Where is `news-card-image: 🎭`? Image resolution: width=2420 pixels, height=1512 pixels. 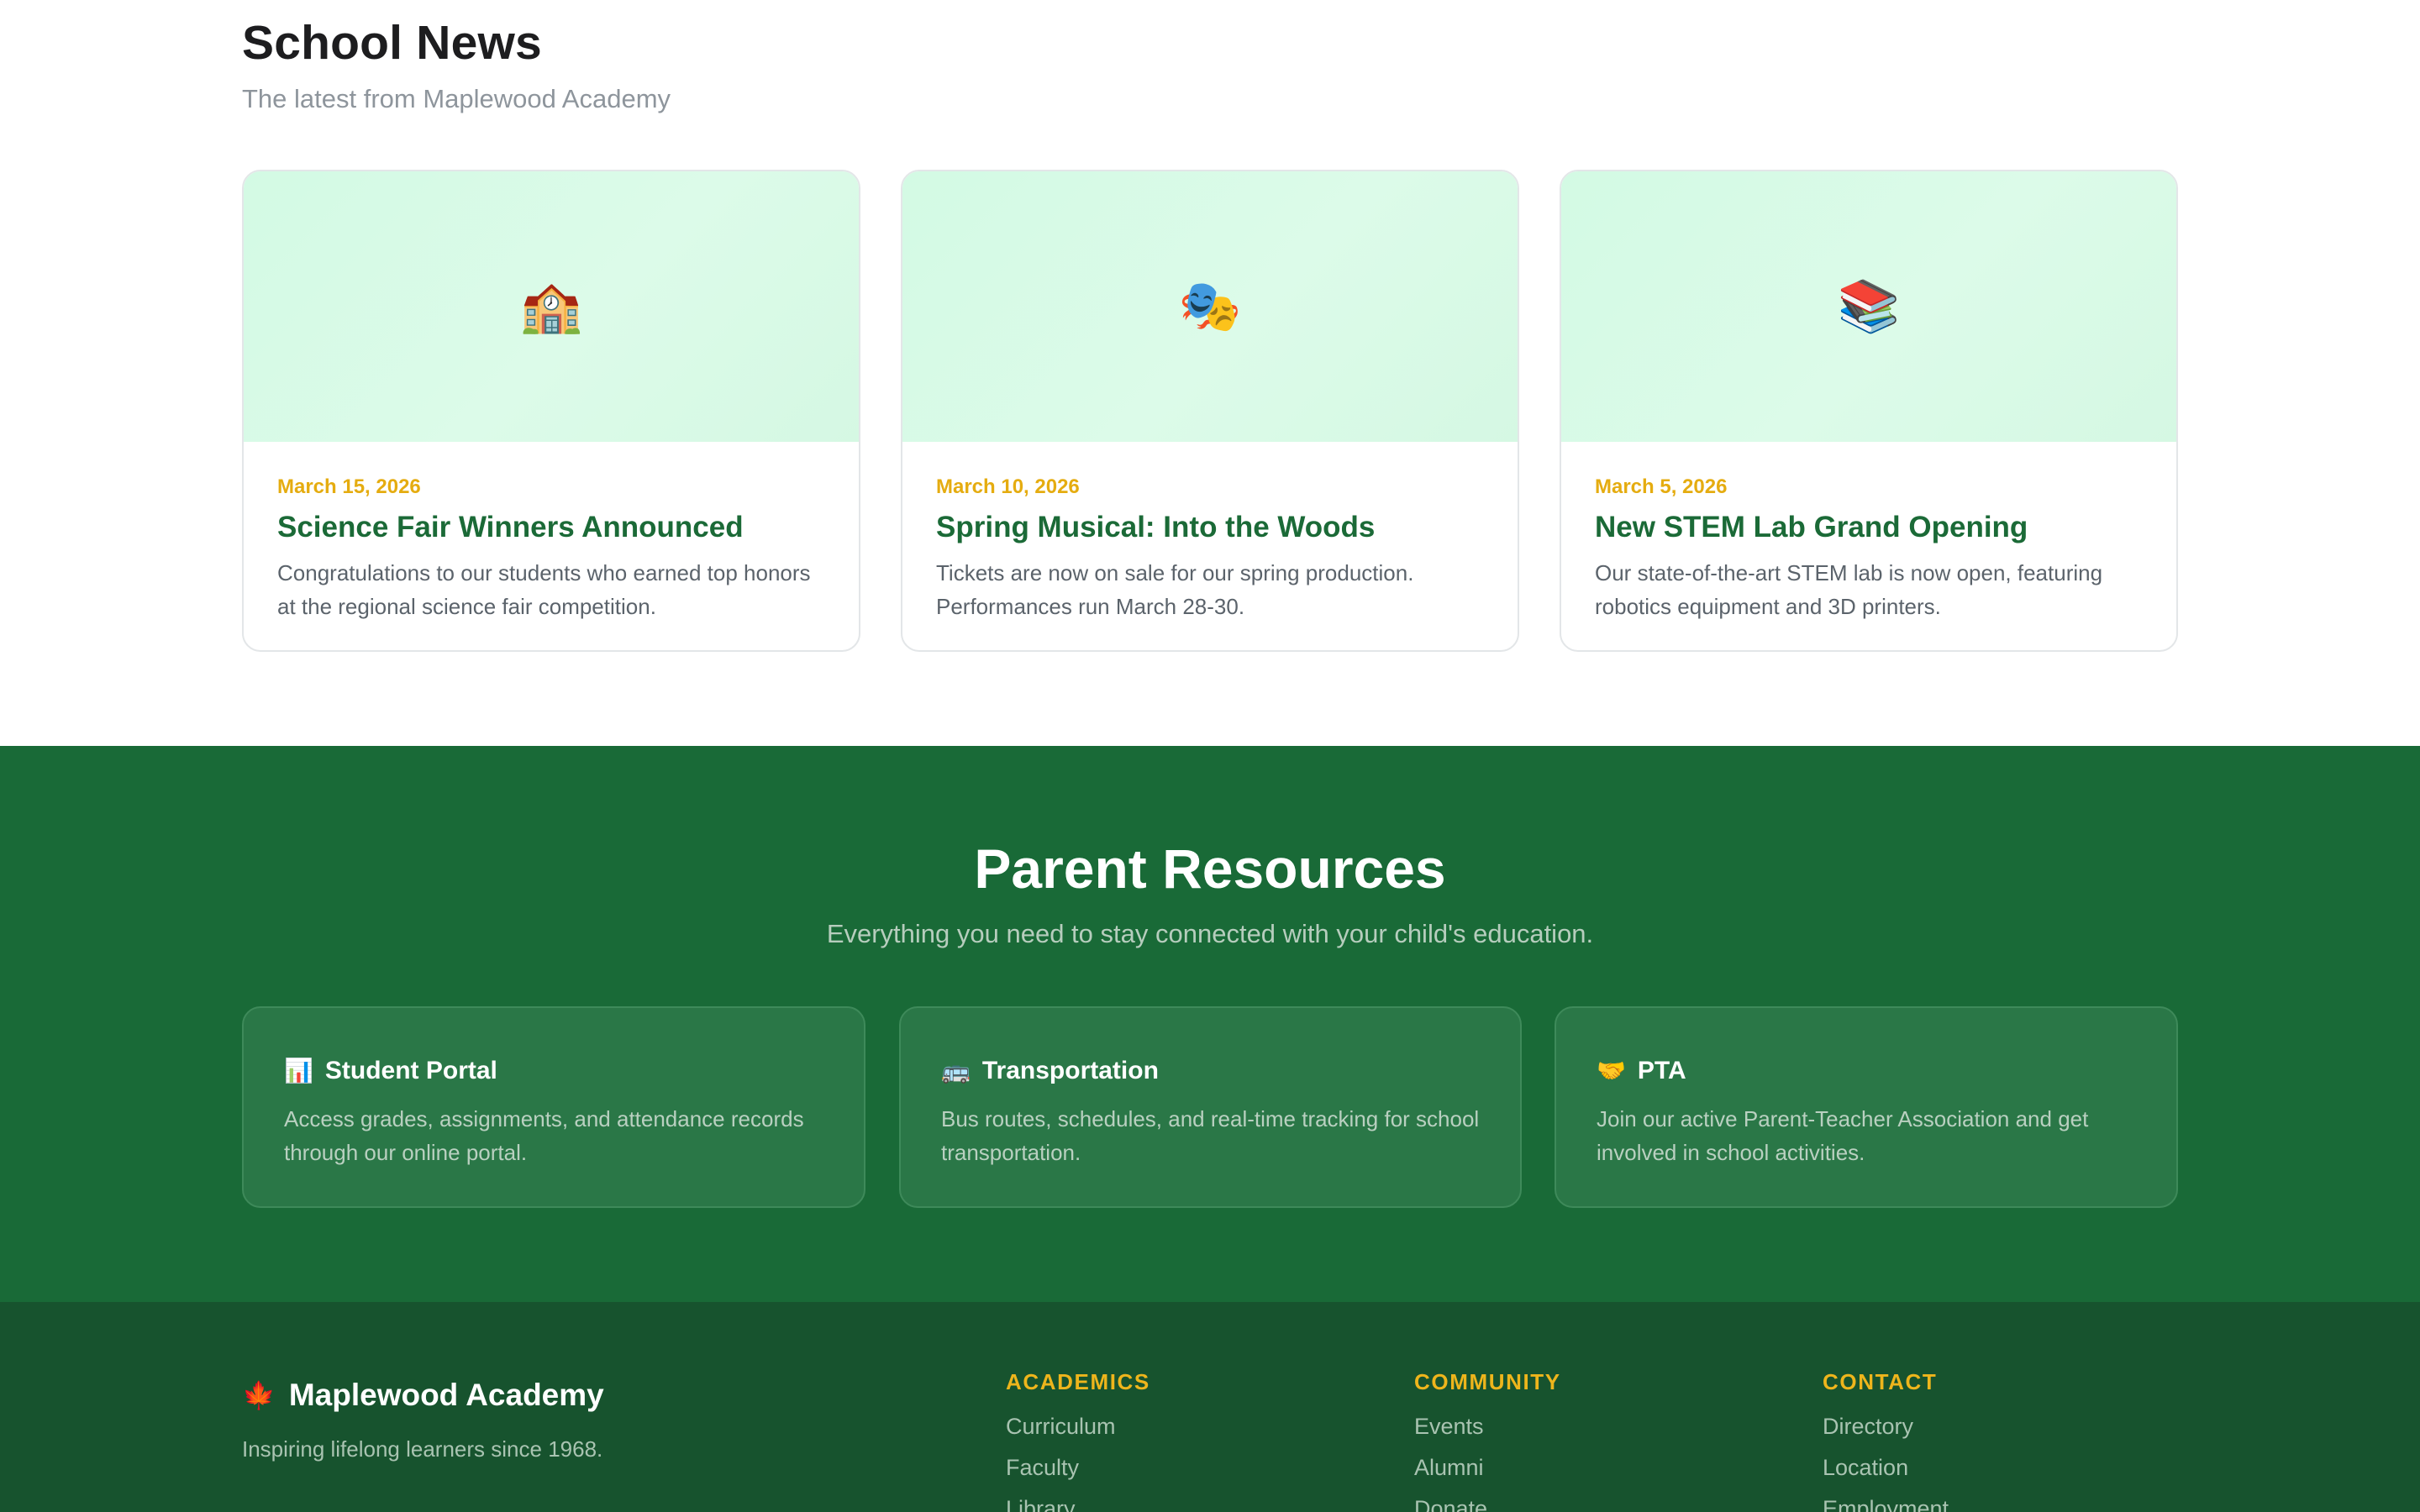
news-card-image: 🎭 is located at coordinates (1210, 306).